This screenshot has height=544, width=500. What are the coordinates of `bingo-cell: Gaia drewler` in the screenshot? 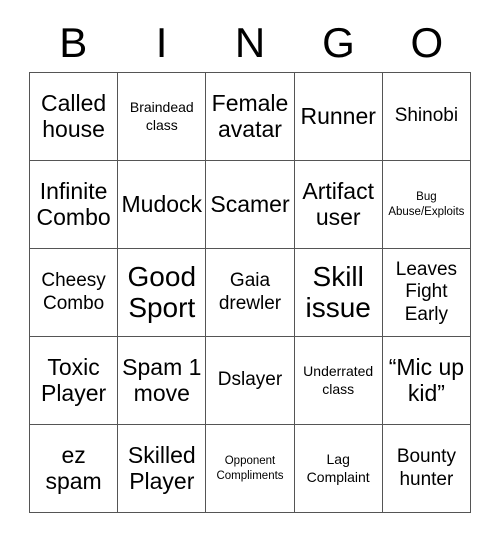 It's located at (250, 293).